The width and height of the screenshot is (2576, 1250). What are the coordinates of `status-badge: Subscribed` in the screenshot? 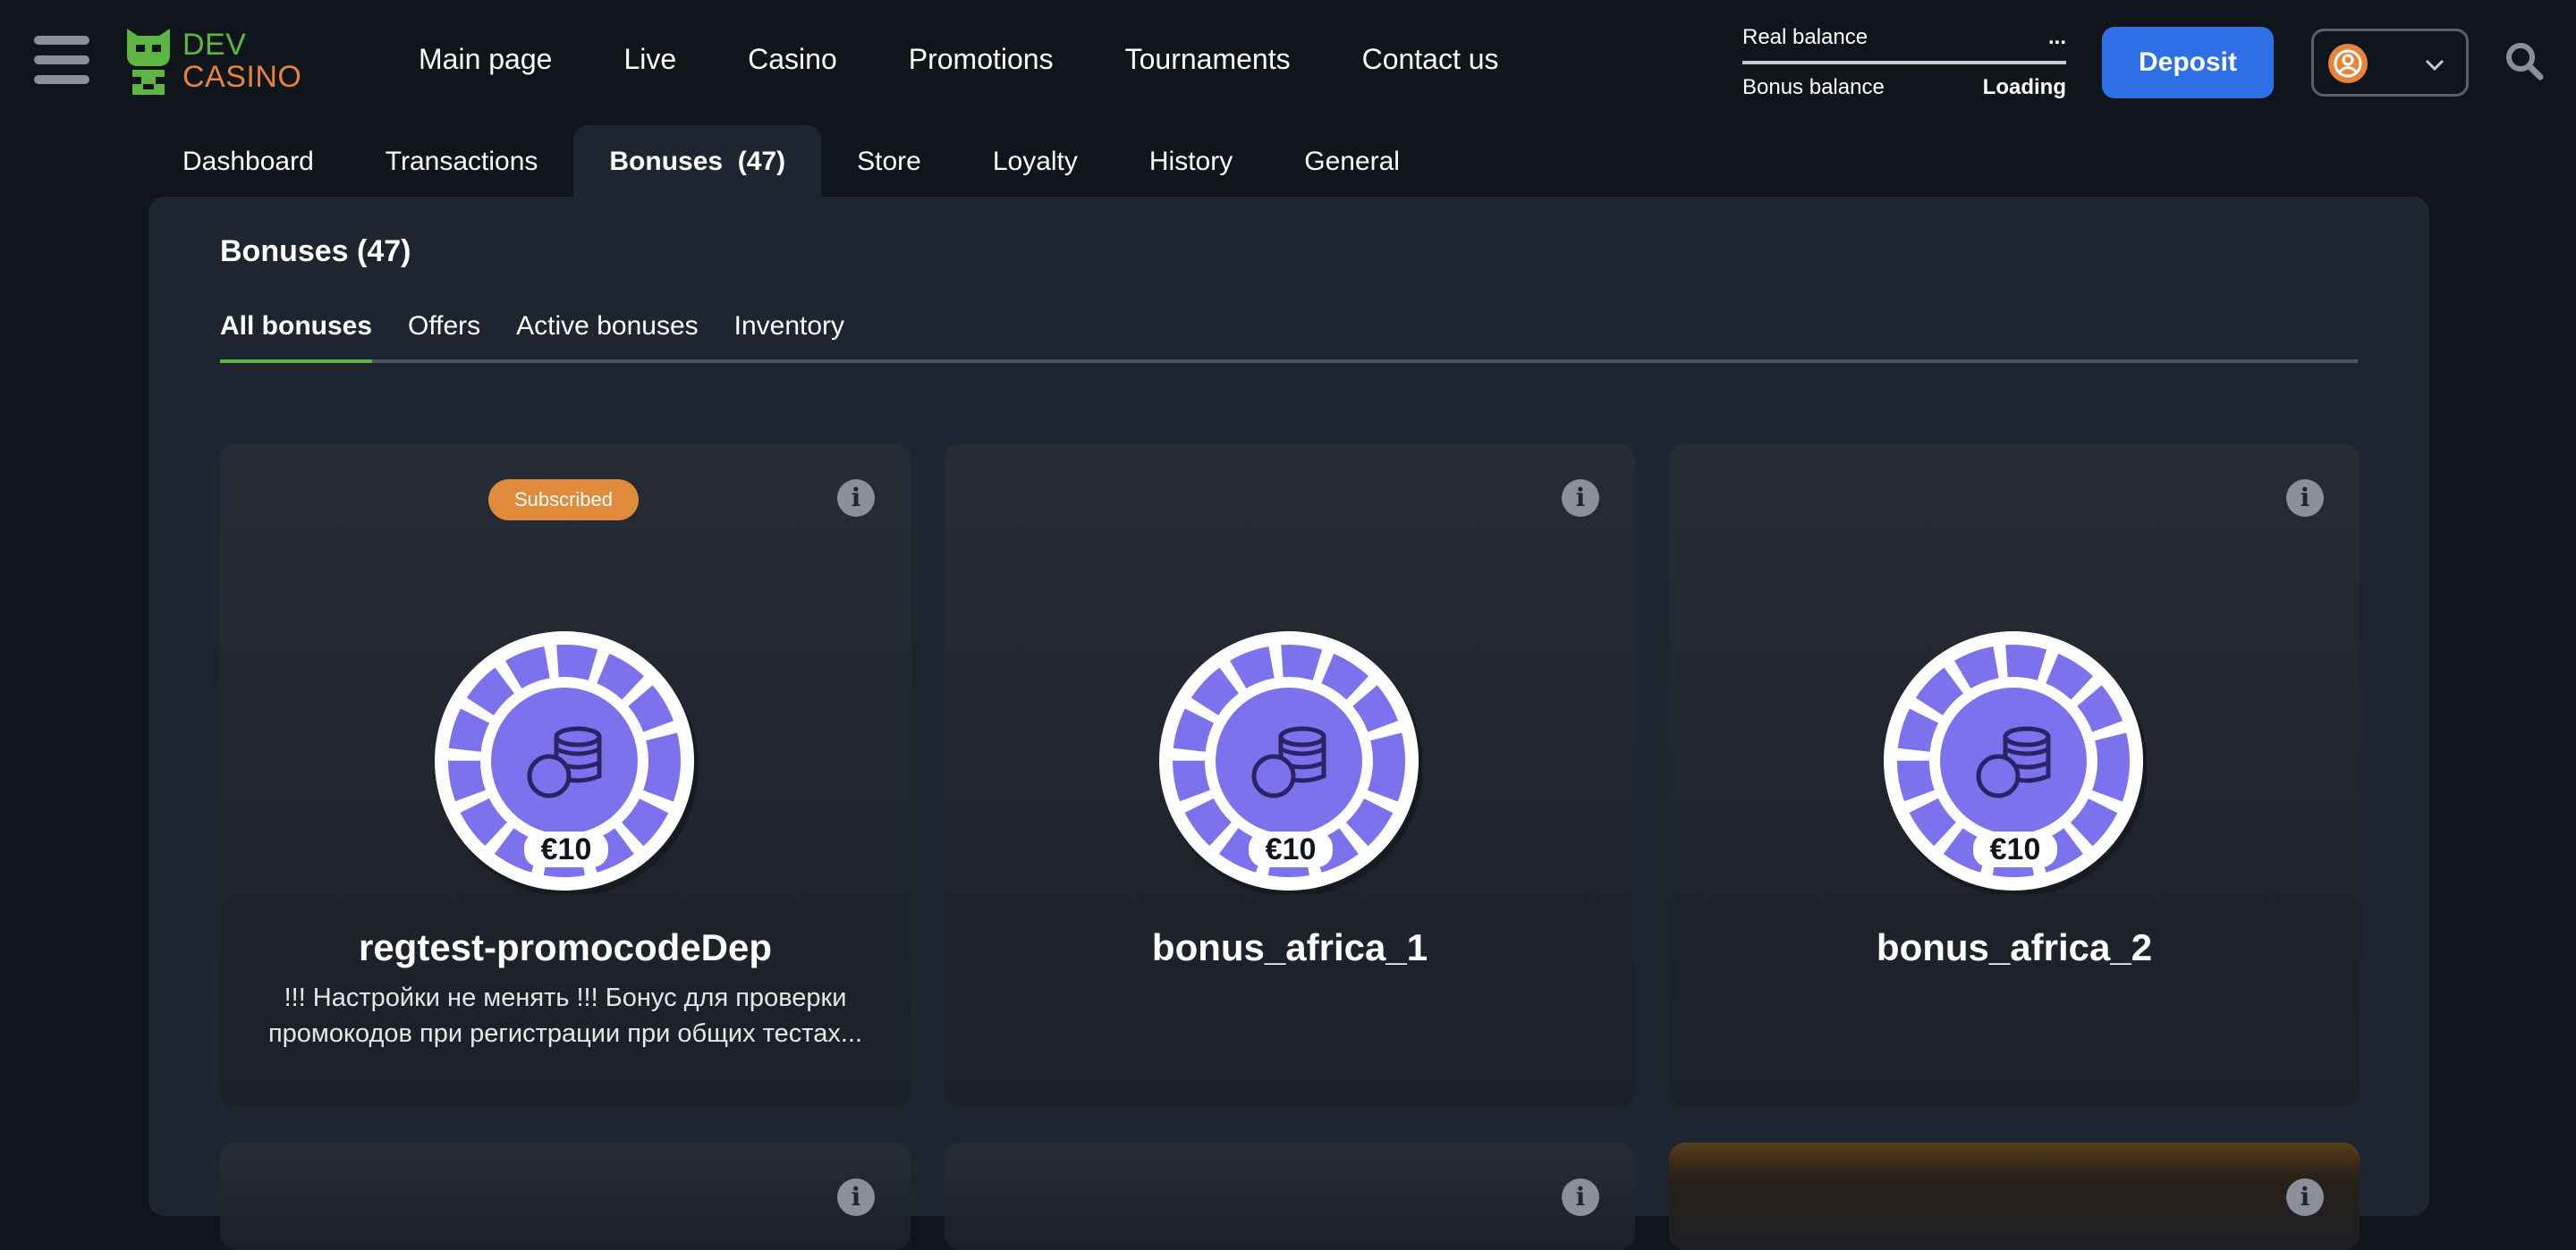 It's located at (563, 499).